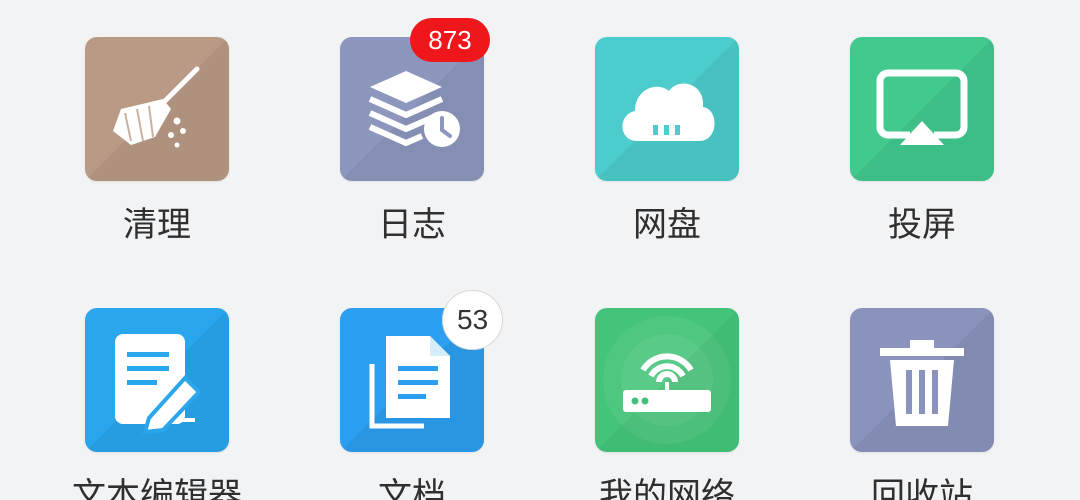  What do you see at coordinates (667, 380) in the screenshot?
I see `router-icon` at bounding box center [667, 380].